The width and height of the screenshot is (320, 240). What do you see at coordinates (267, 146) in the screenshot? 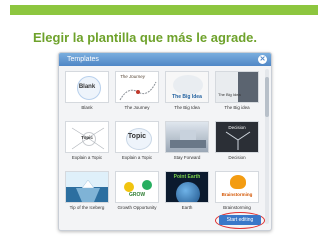
I see `templates-scrollbar` at bounding box center [267, 146].